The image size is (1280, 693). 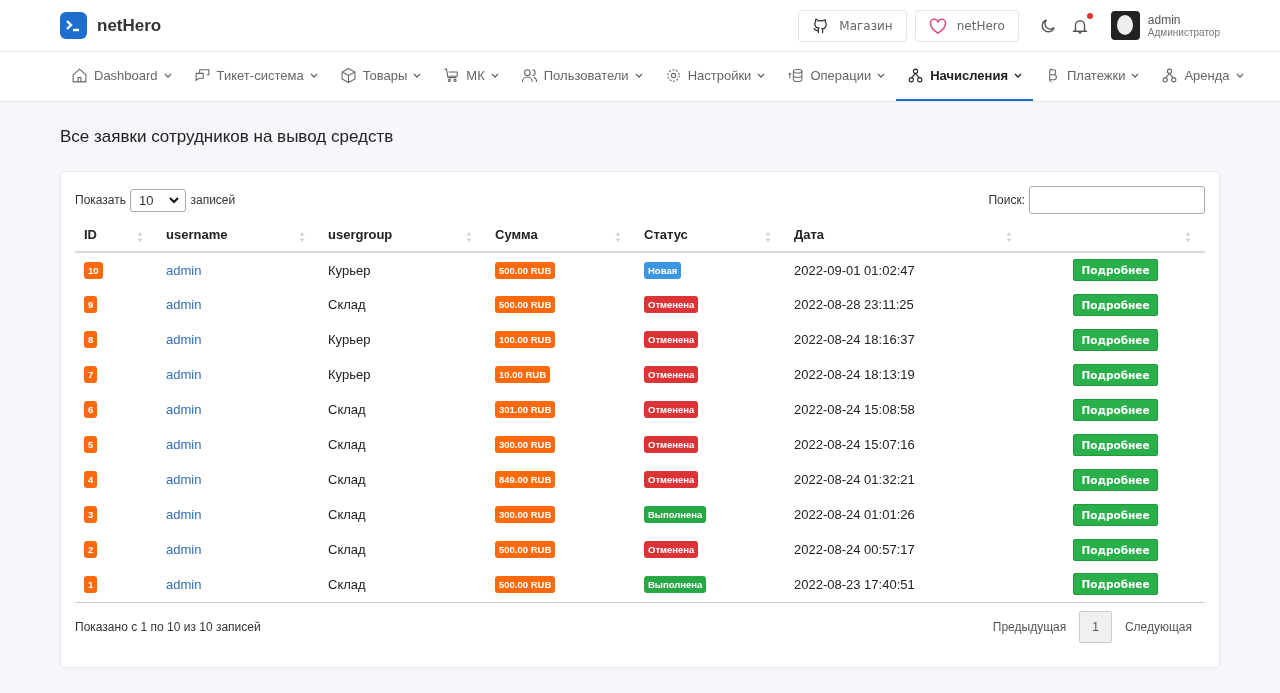 I want to click on amount-badge: 100.00 RUB, so click(x=525, y=339).